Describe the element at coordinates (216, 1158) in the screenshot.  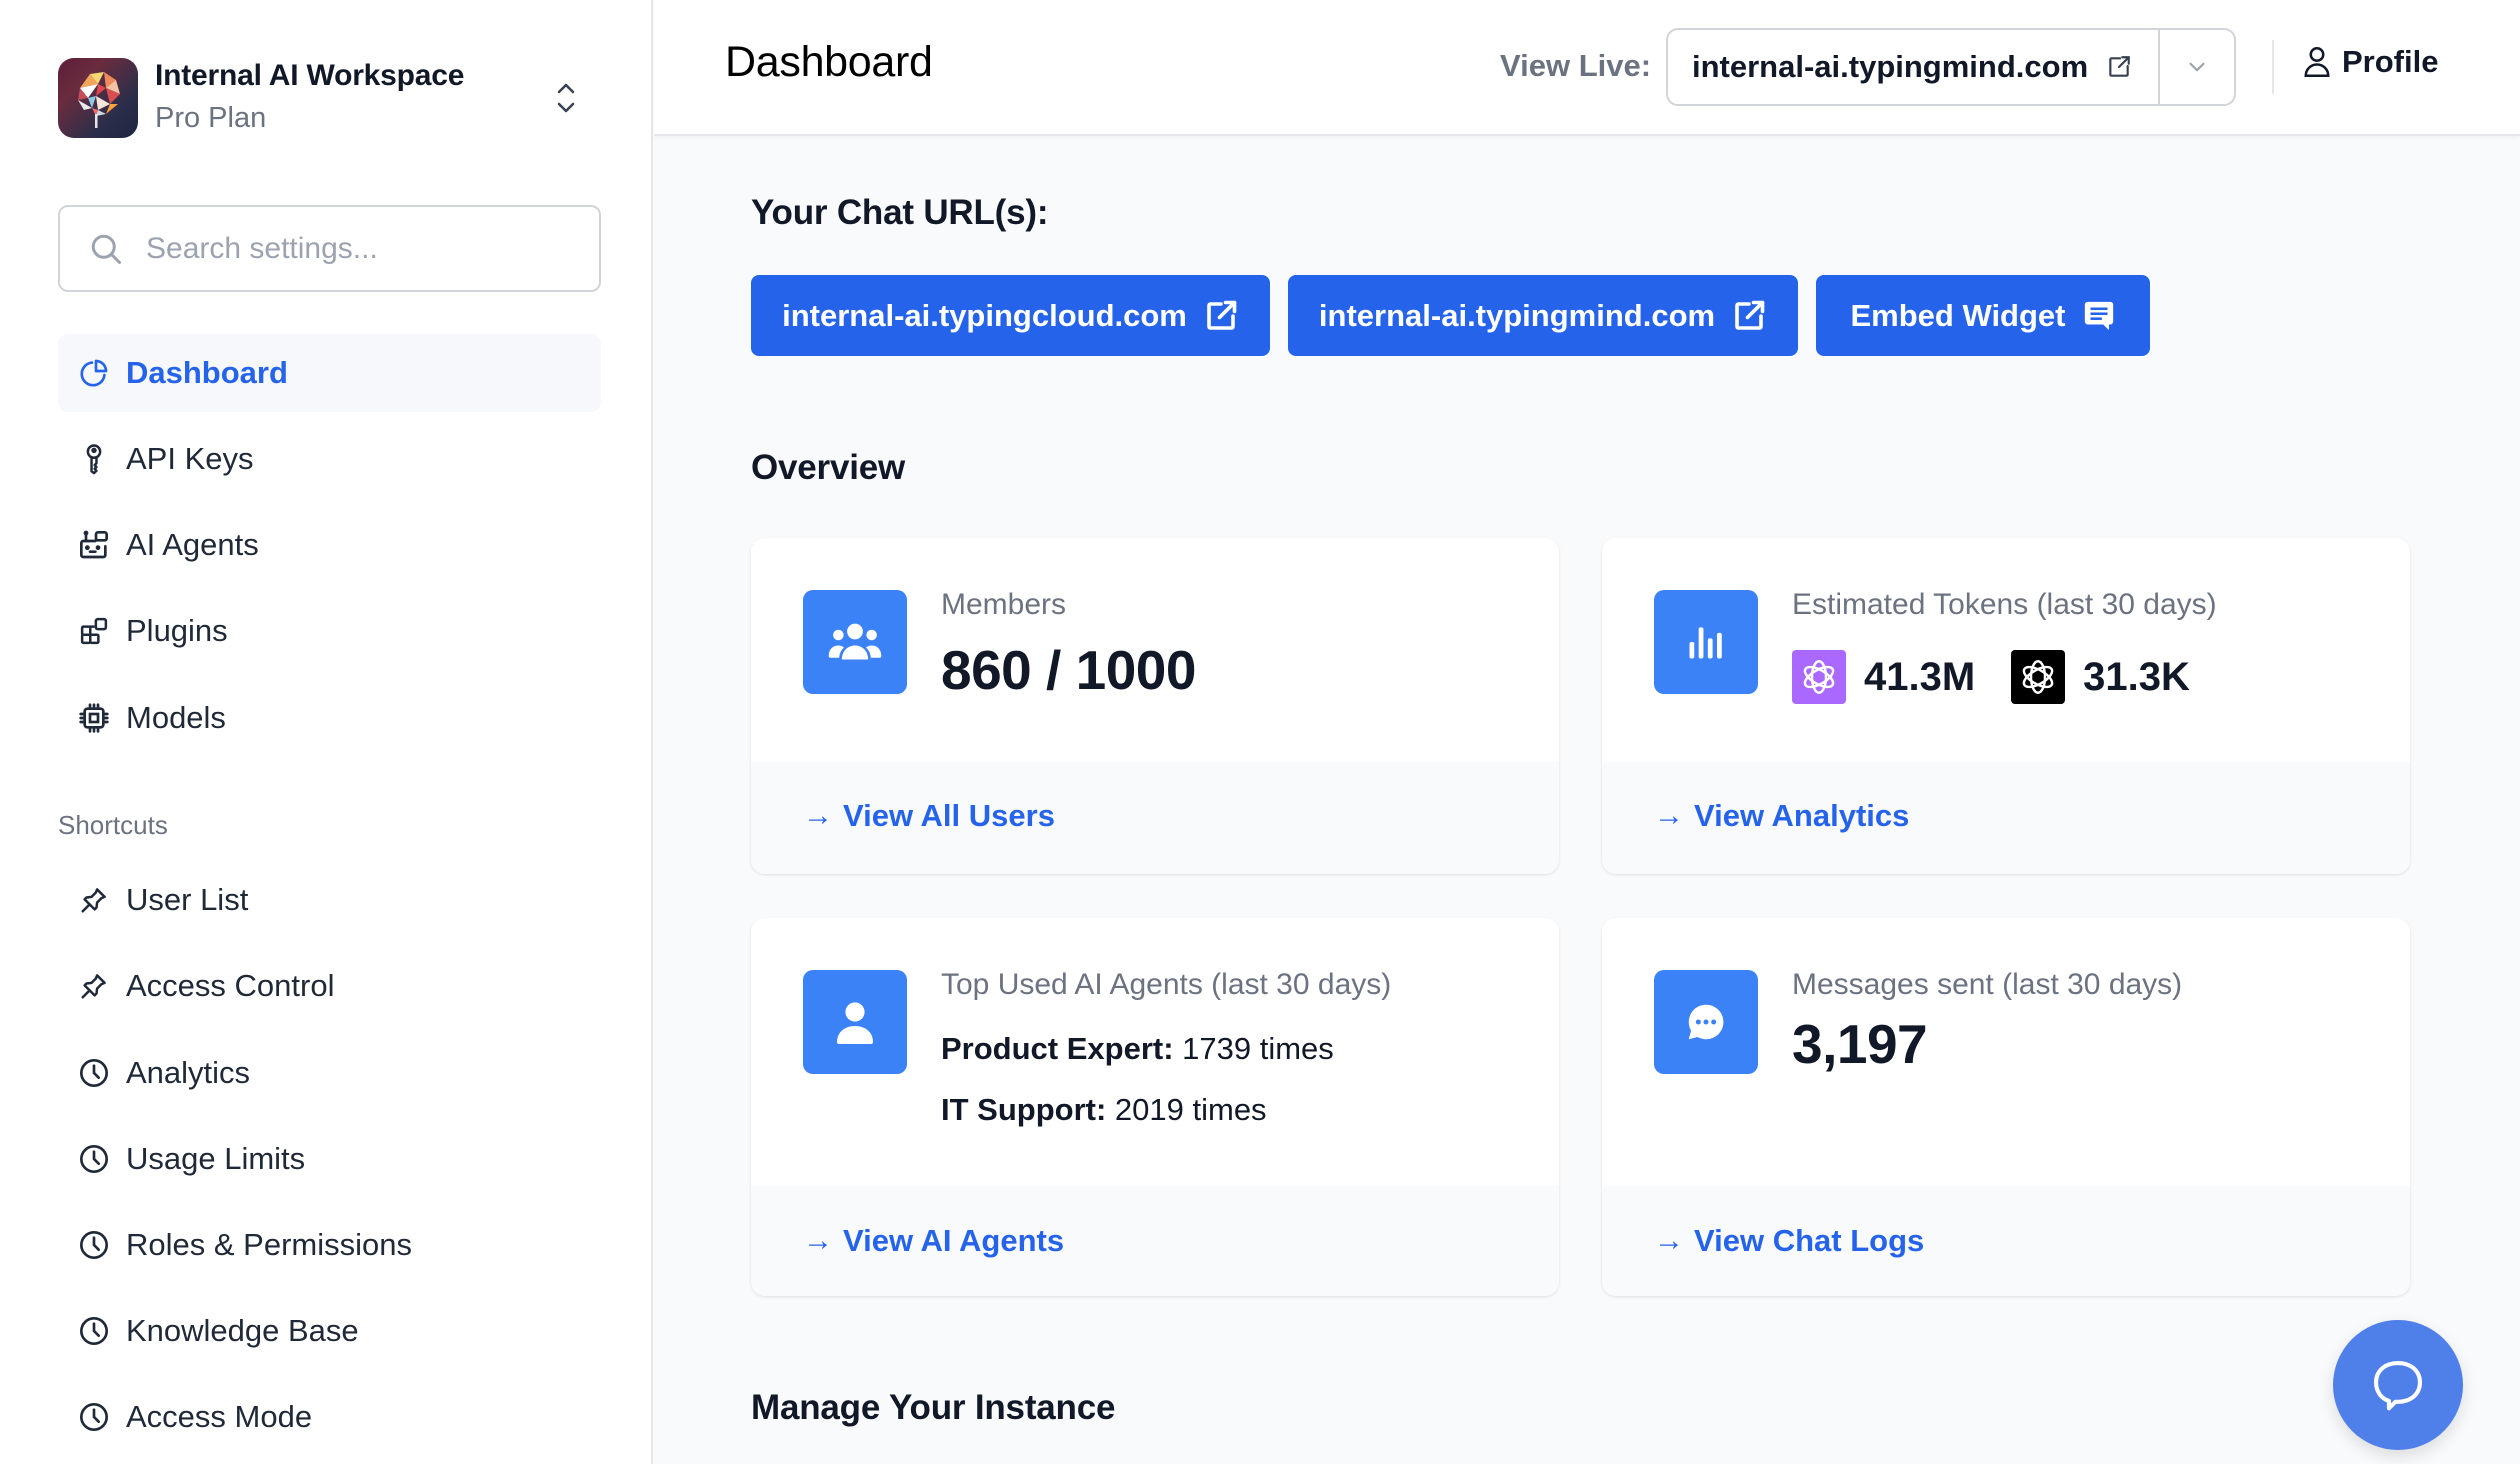
I see `shortcut-label: Usage Limits` at that location.